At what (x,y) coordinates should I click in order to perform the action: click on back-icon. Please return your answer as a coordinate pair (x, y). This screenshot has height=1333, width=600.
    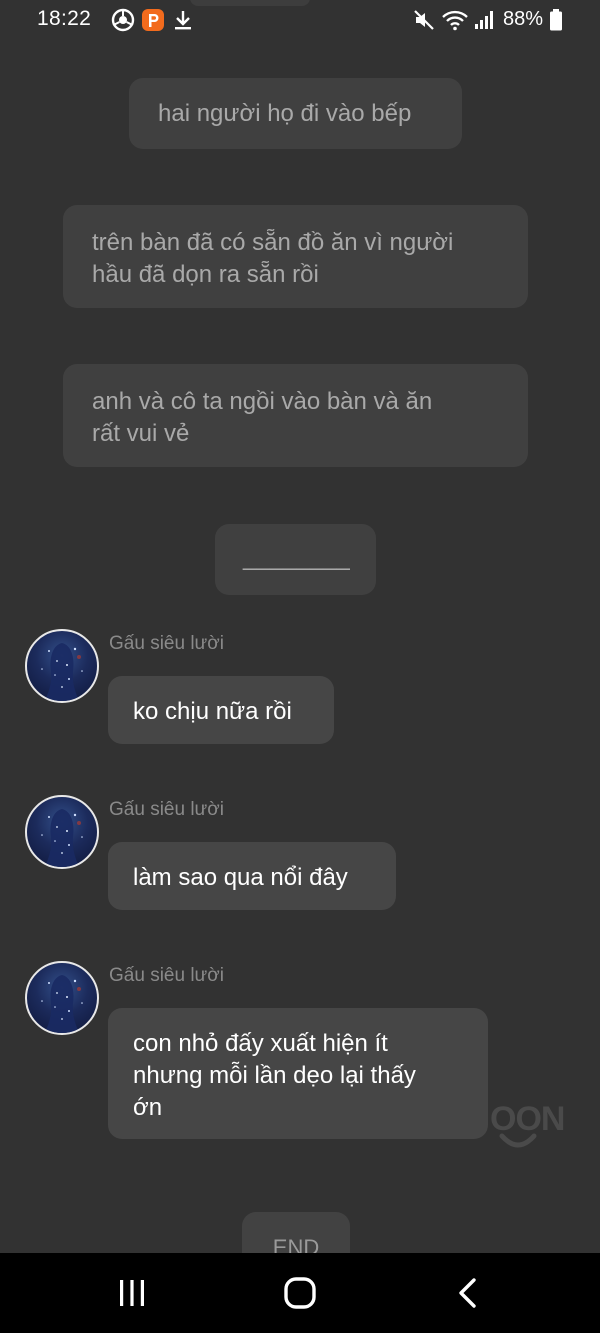
    Looking at the image, I should click on (467, 1293).